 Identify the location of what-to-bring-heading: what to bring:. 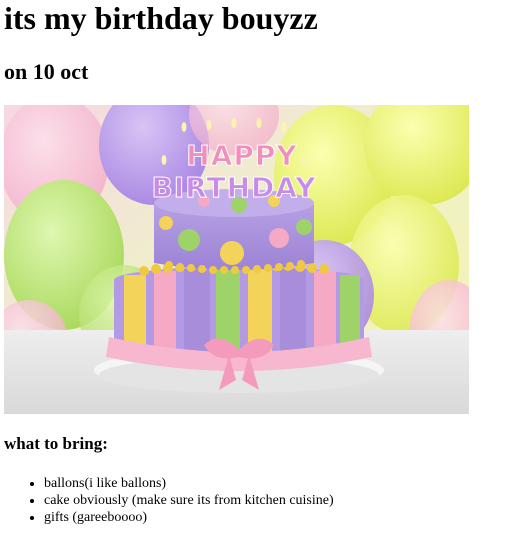
(56, 443).